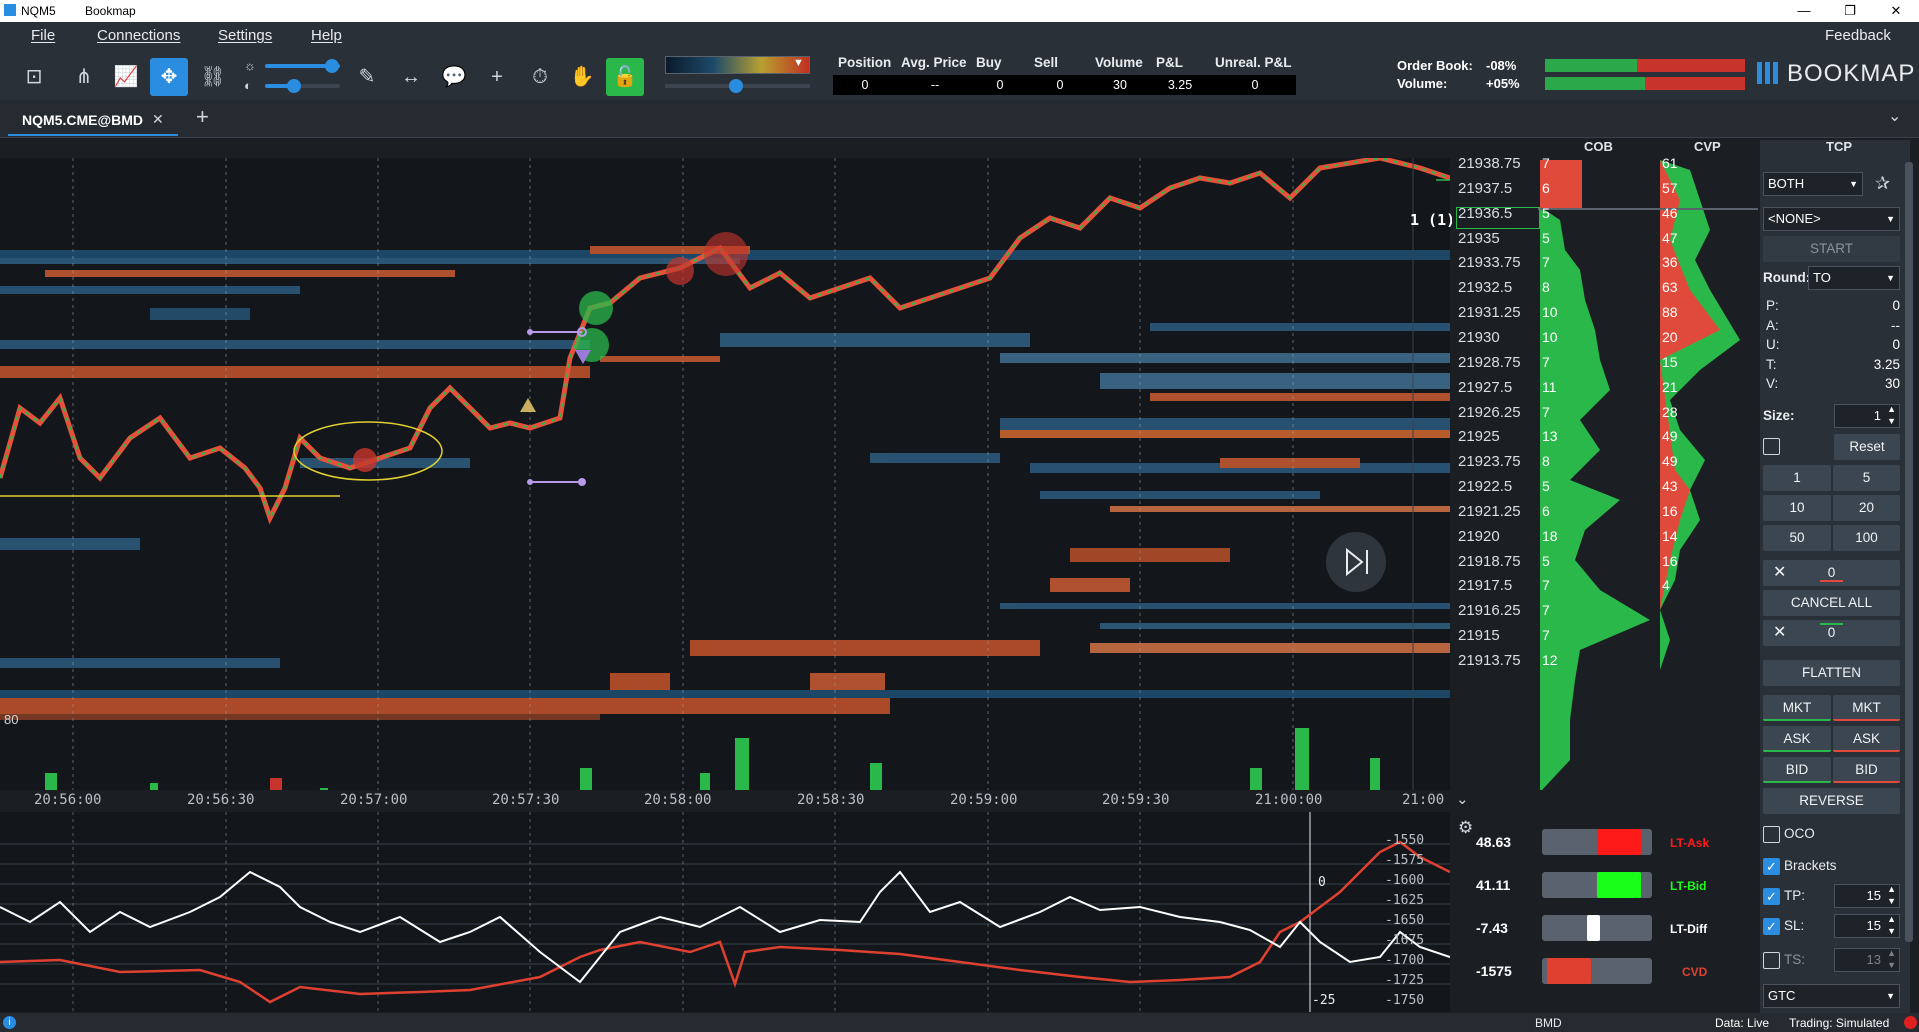 This screenshot has height=1032, width=1919. I want to click on price-level: 21916.25, so click(1489, 610).